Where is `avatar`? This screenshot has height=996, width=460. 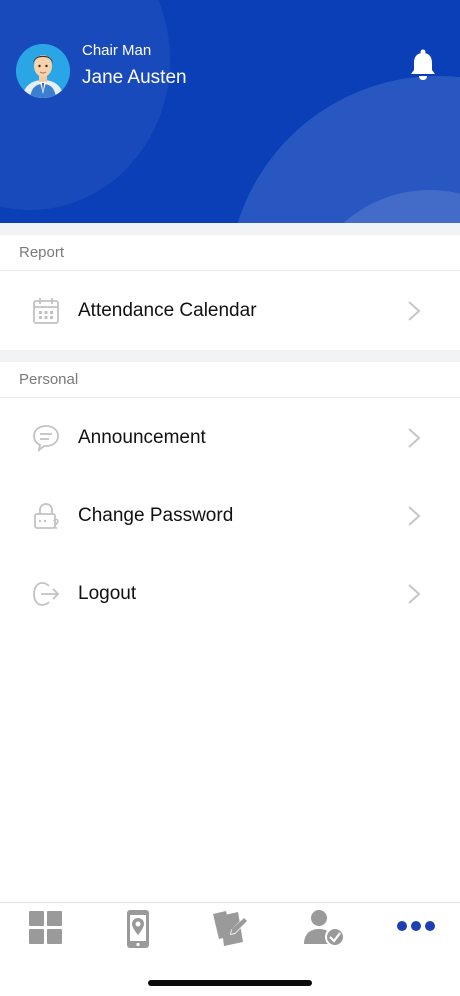
avatar is located at coordinates (43, 71).